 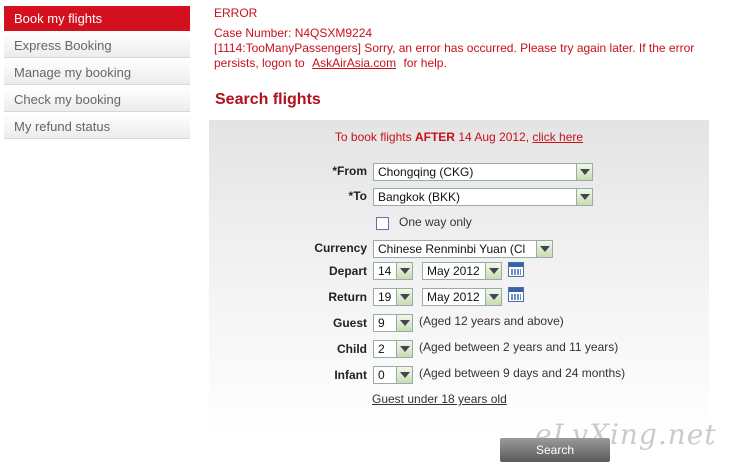 What do you see at coordinates (381, 349) in the screenshot?
I see `child-value: 2` at bounding box center [381, 349].